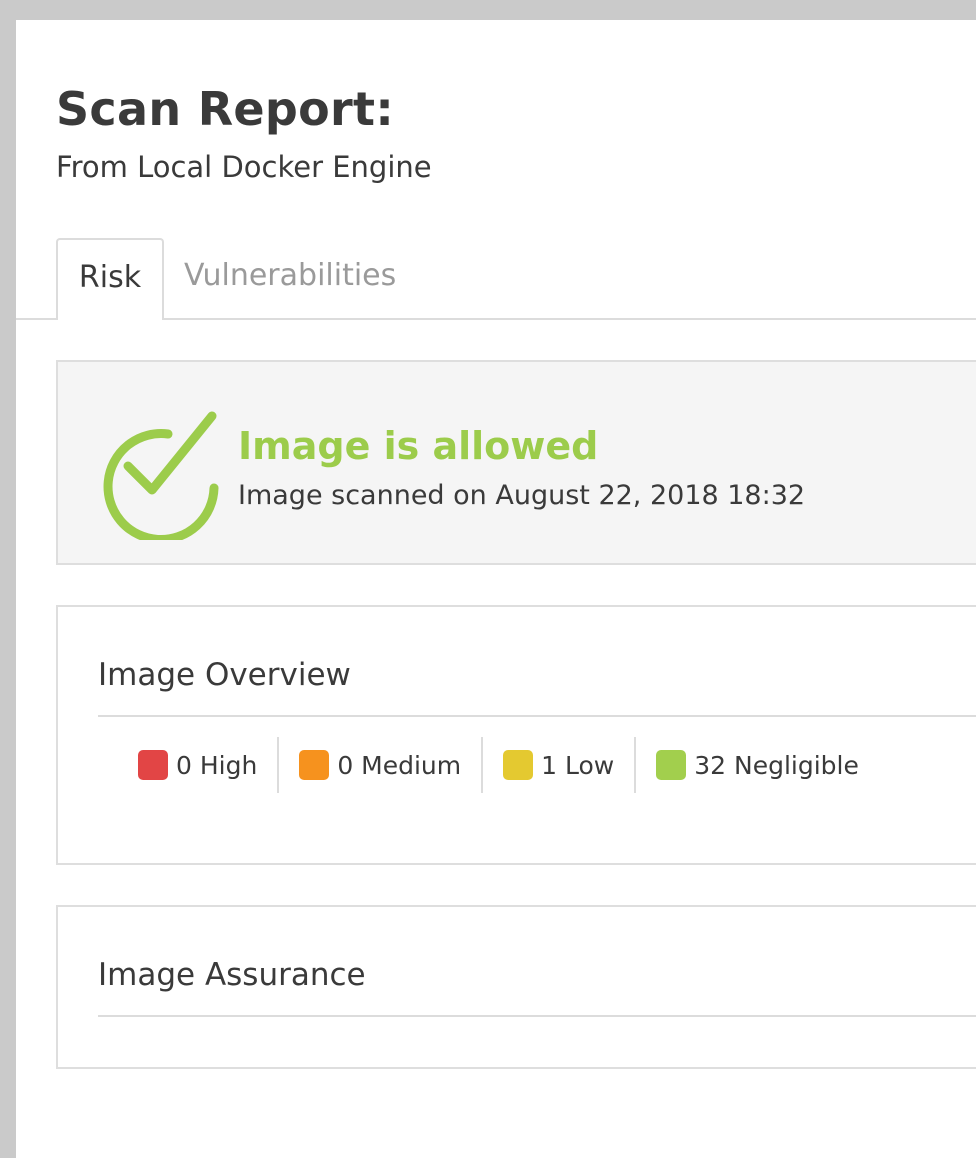 The image size is (976, 1158). I want to click on severity-medium-label: 0 Medium, so click(399, 765).